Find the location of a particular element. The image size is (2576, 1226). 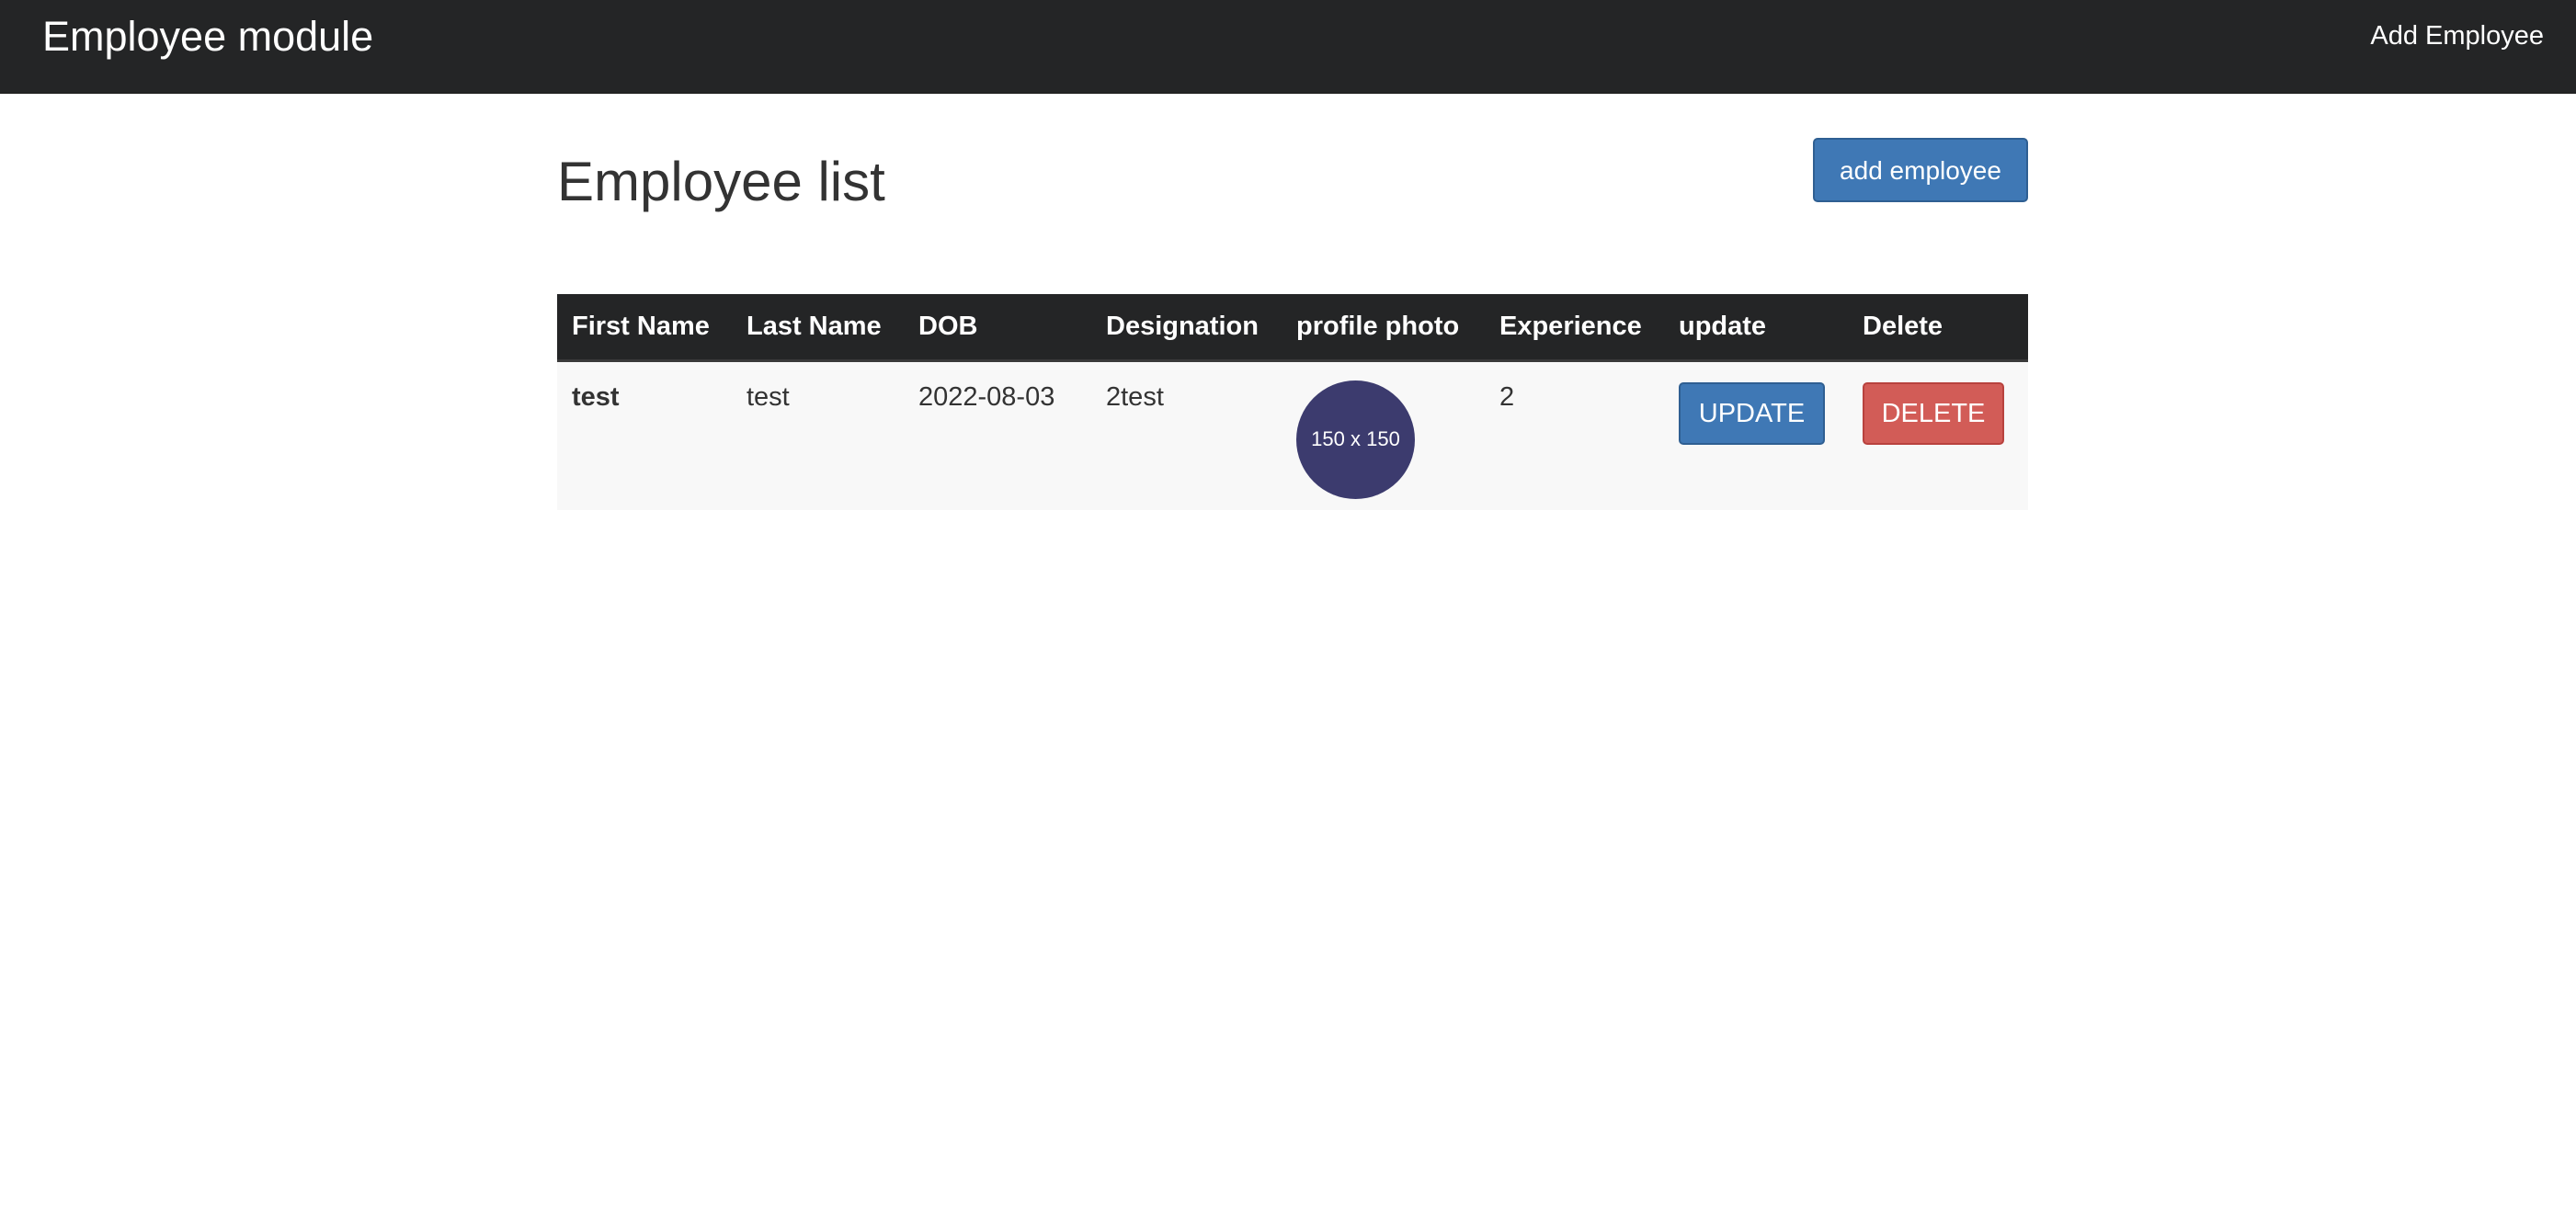

brand-title: Employee module is located at coordinates (207, 36).